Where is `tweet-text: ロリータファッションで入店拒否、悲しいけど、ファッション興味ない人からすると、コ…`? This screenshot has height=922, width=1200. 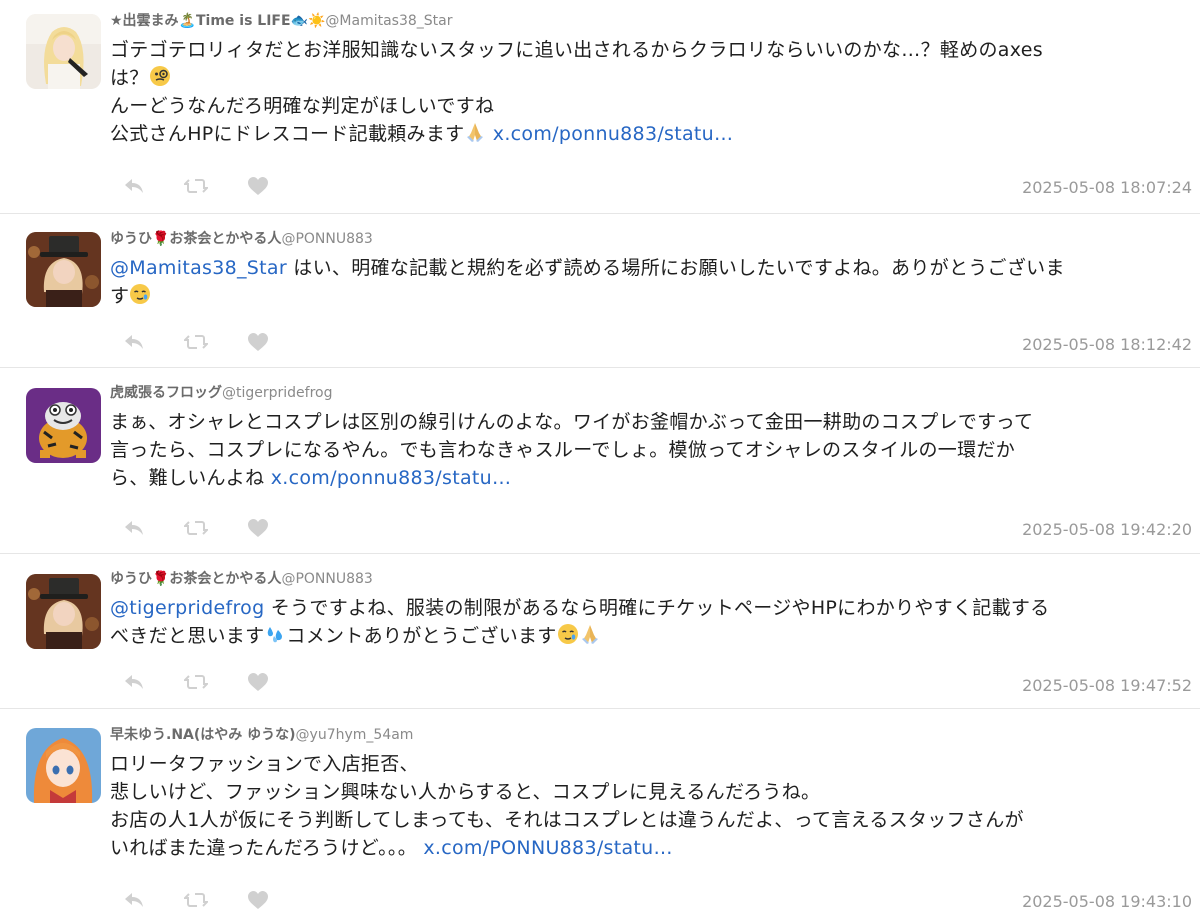 tweet-text: ロリータファッションで入店拒否、悲しいけど、ファッション興味ない人からすると、コ… is located at coordinates (651, 806).